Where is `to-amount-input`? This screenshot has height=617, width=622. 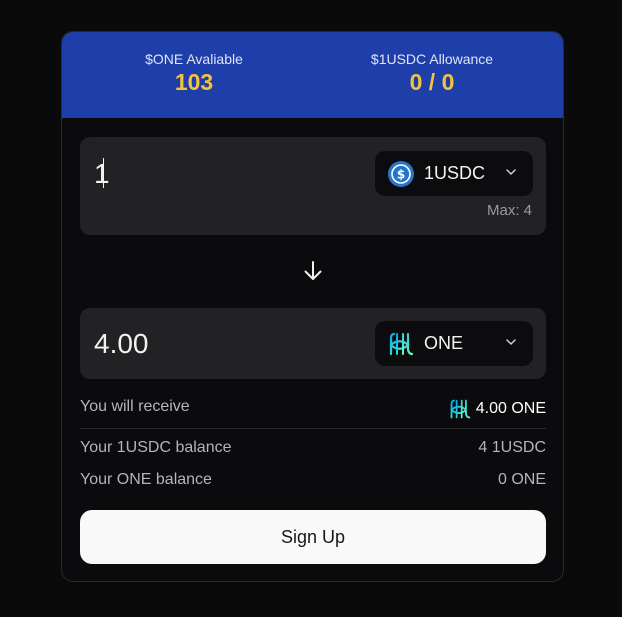
to-amount-input is located at coordinates (224, 344).